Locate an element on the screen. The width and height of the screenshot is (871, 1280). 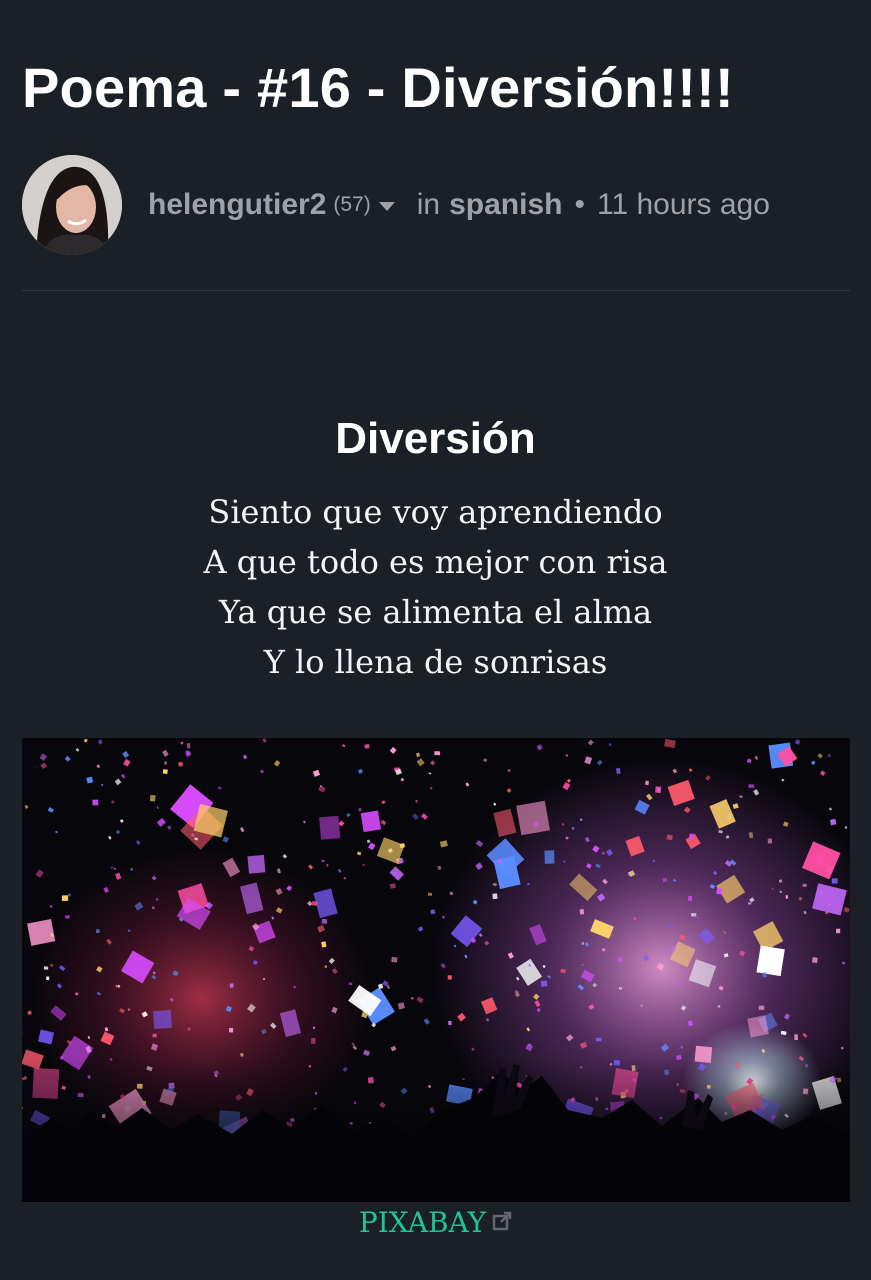
chevron-down-icon is located at coordinates (386, 206).